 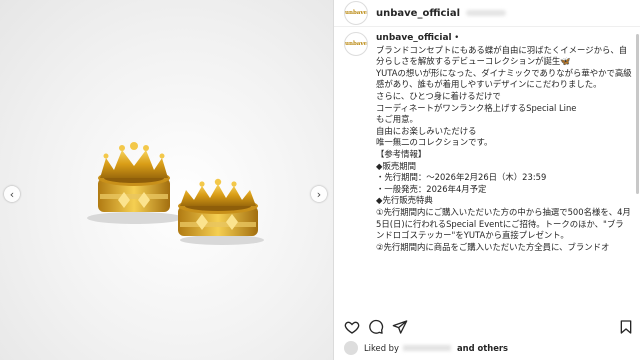 What do you see at coordinates (381, 348) in the screenshot?
I see `likes-prefix: Liked by` at bounding box center [381, 348].